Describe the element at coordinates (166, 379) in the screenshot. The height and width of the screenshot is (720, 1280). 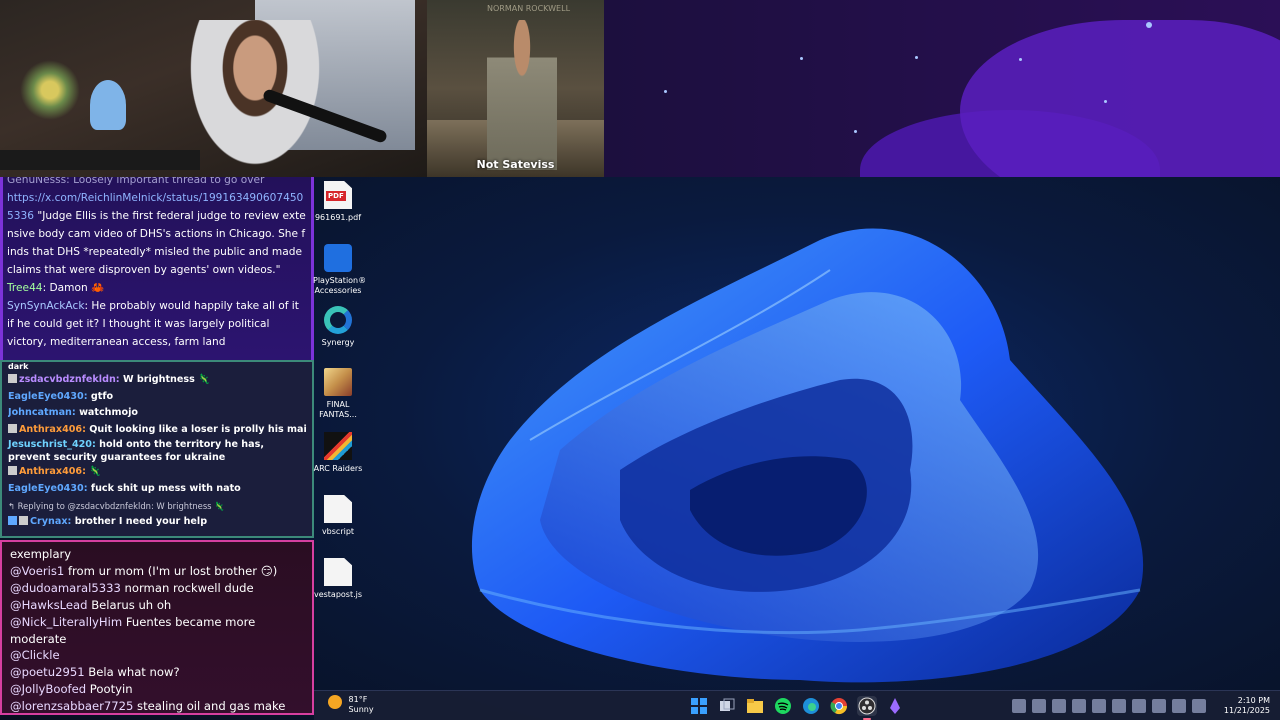
I see `chat-text: W brightness 🦎` at that location.